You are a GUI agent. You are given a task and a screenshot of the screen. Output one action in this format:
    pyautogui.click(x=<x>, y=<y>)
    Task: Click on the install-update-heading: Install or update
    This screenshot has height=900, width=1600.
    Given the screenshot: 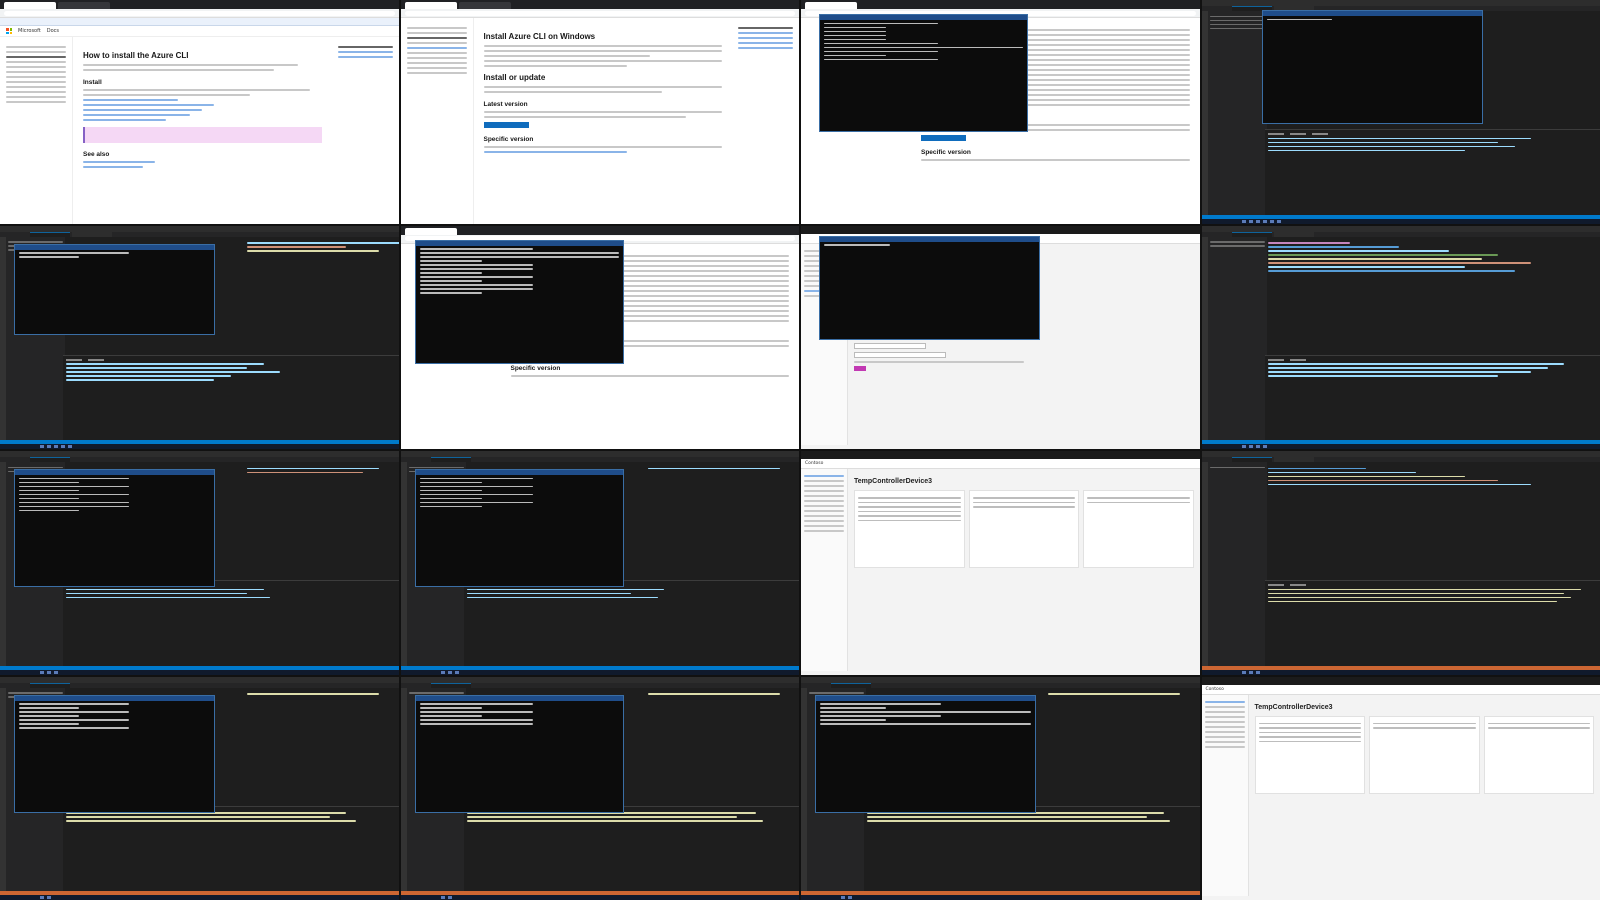 What is the action you would take?
    pyautogui.click(x=514, y=77)
    